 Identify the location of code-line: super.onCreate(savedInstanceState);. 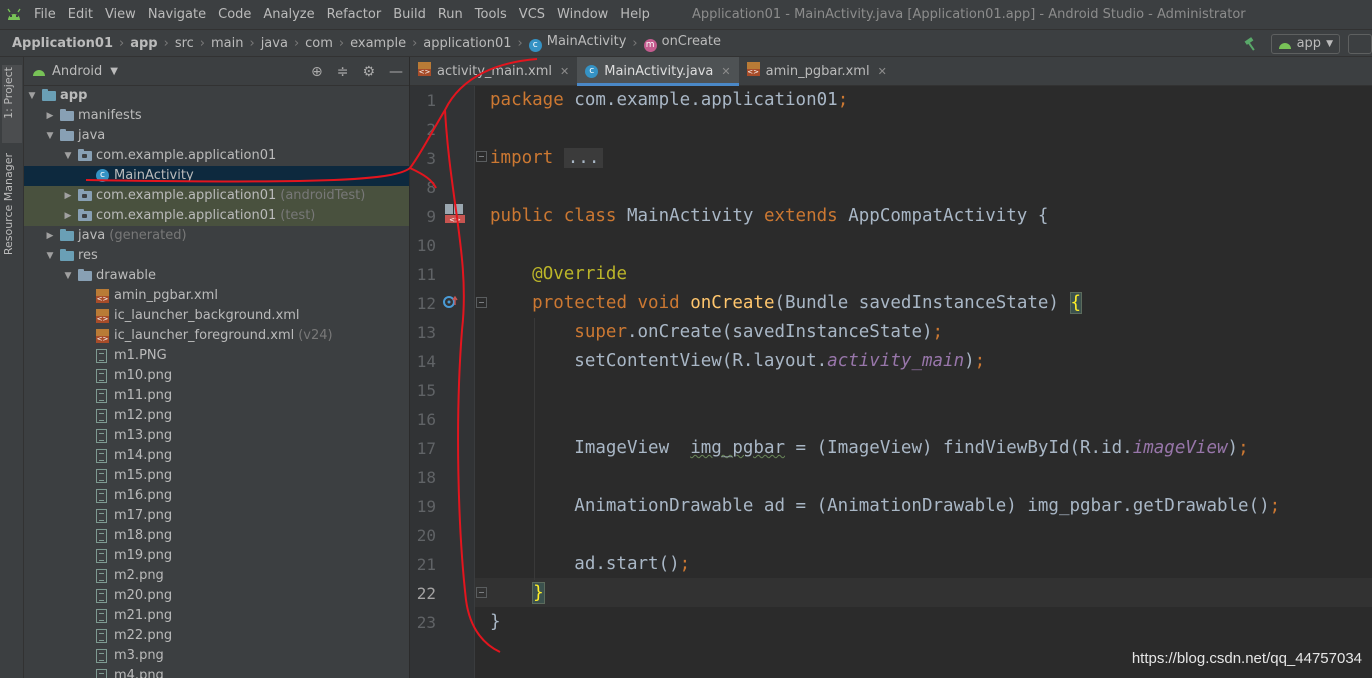
(716, 332).